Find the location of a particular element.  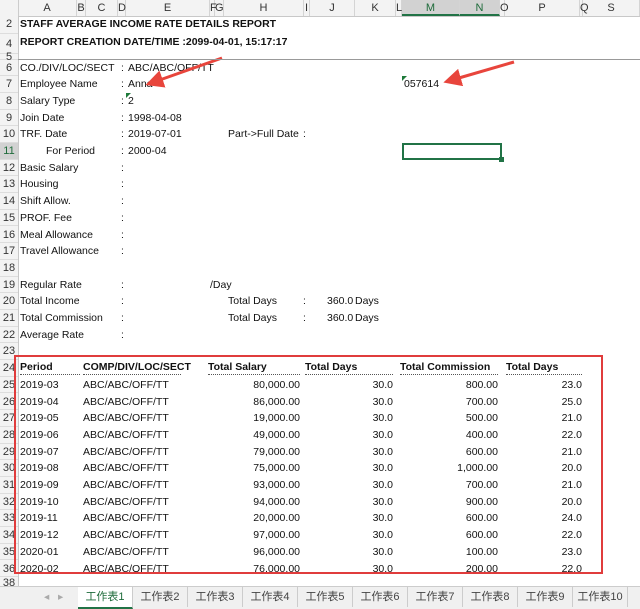

sheet-tab-5: 工作表5 is located at coordinates (325, 597).